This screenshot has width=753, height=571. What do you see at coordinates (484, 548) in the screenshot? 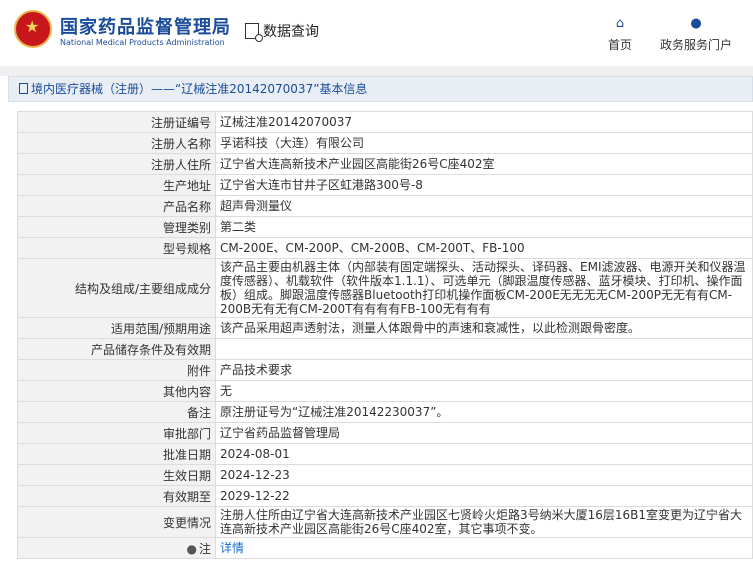
I see `row-value: 详情` at bounding box center [484, 548].